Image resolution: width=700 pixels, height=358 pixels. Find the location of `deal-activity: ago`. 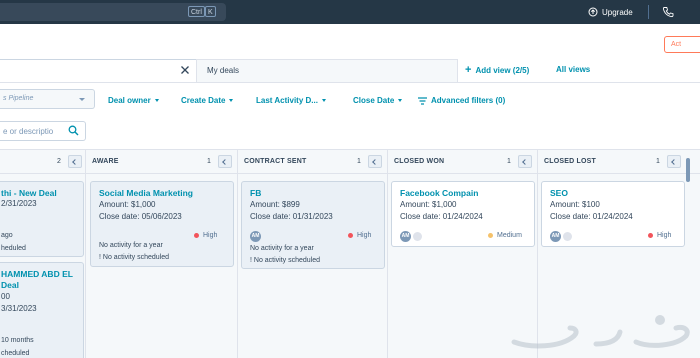

deal-activity: ago is located at coordinates (7, 235).